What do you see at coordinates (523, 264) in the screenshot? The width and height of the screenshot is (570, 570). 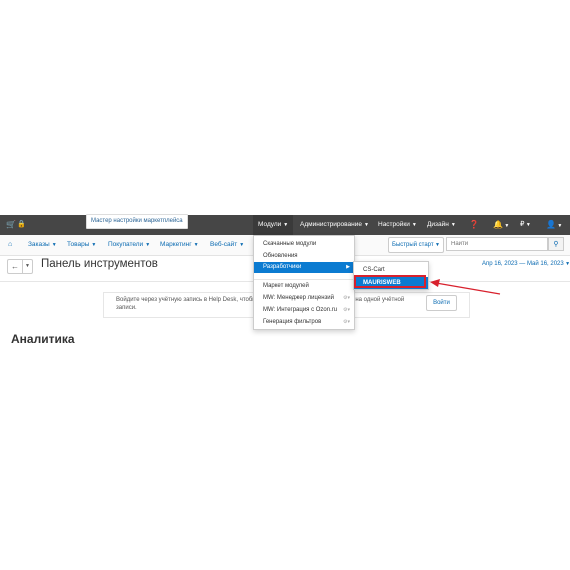 I see `date-range-label: Апр 16, 2023 — Май 16, 2023` at bounding box center [523, 264].